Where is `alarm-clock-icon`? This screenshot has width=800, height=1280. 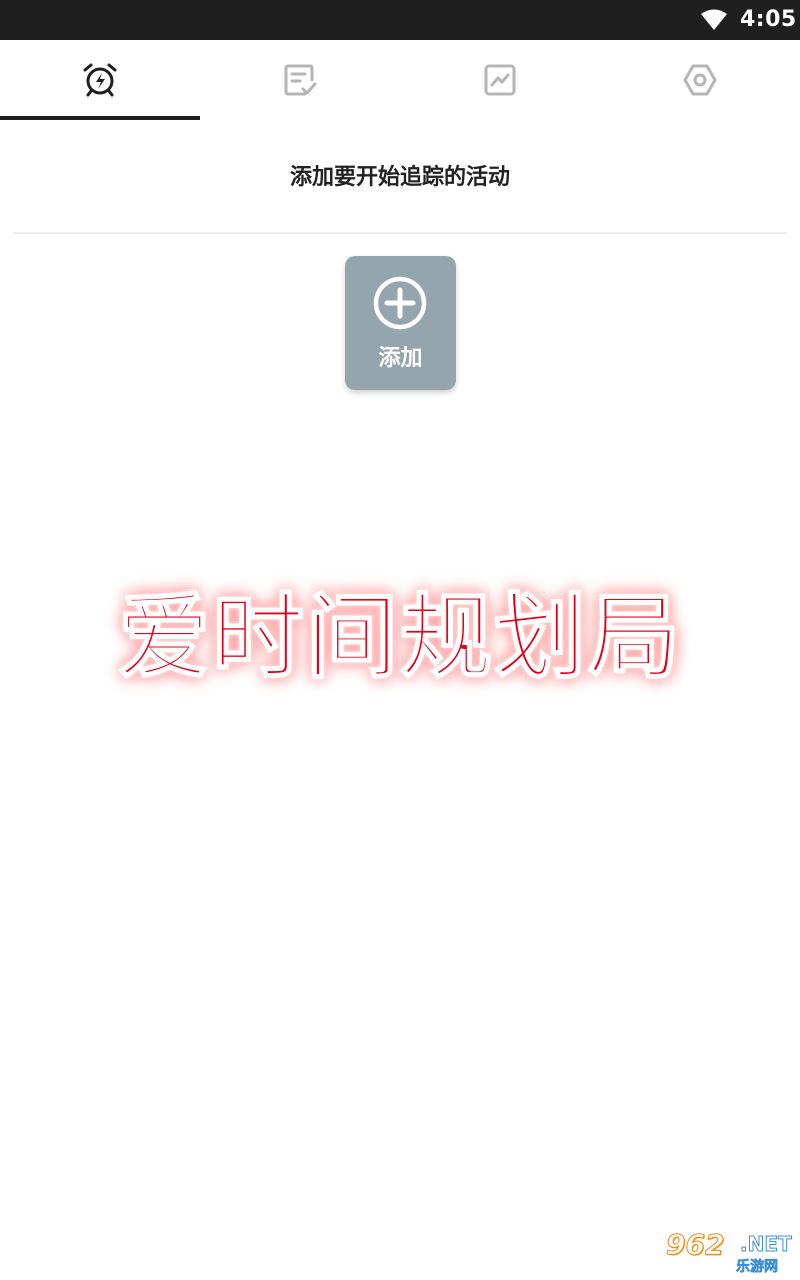
alarm-clock-icon is located at coordinates (100, 80).